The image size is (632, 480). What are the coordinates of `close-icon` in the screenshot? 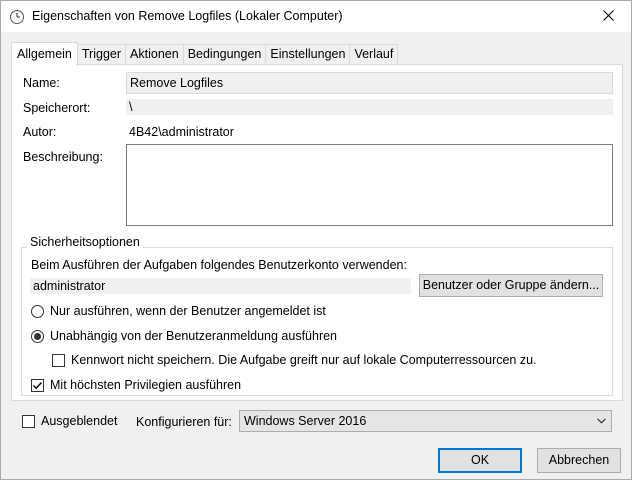 It's located at (608, 16).